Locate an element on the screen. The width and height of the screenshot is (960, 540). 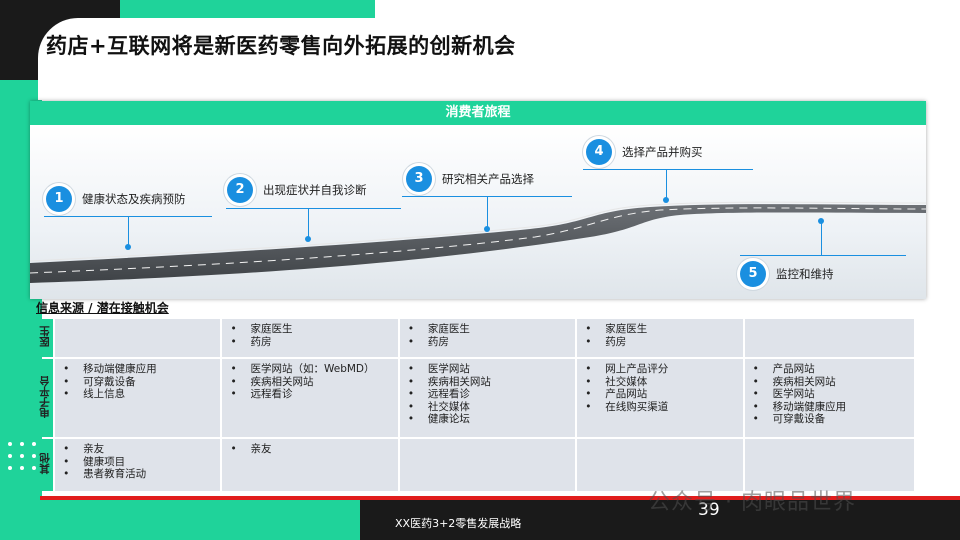
journey-step-1: 1 健康状态及疾病预防 is located at coordinates (116, 199).